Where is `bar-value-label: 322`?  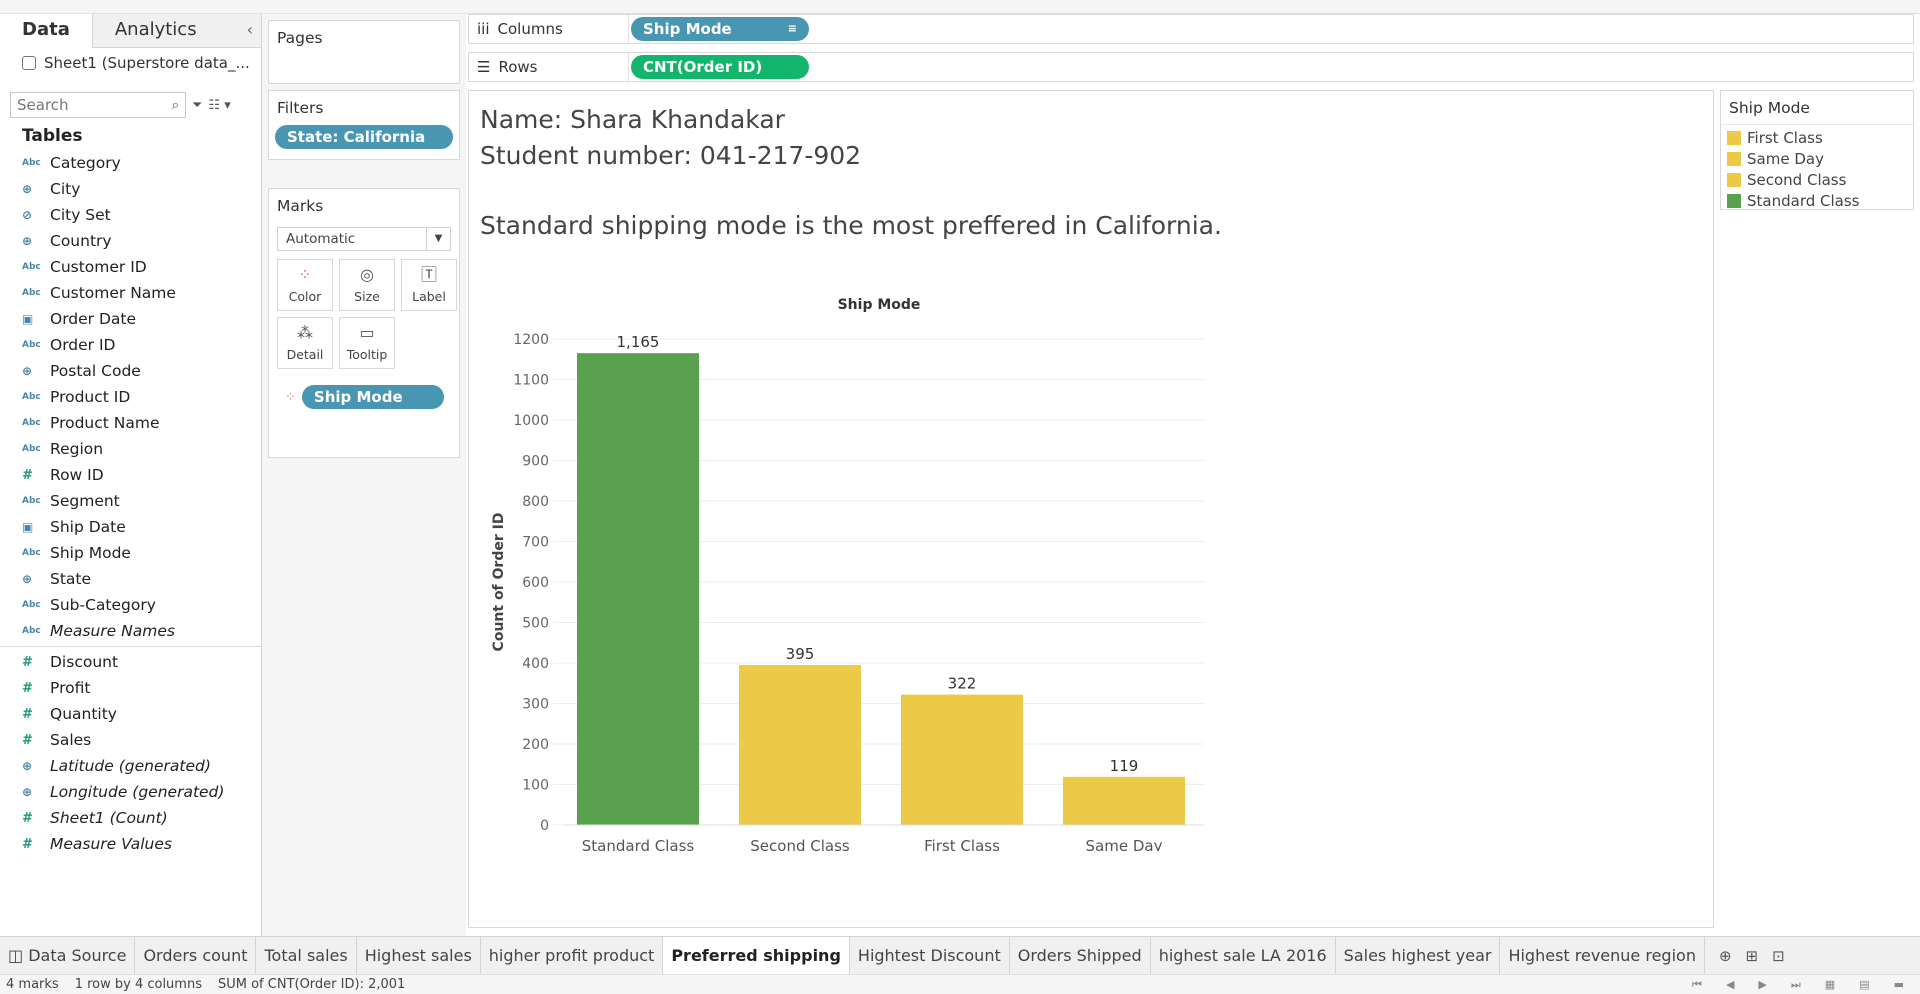 bar-value-label: 322 is located at coordinates (962, 684).